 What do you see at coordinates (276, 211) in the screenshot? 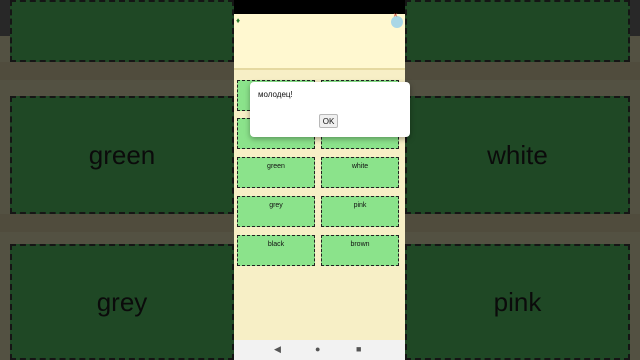
I see `word-card-grey: grey` at bounding box center [276, 211].